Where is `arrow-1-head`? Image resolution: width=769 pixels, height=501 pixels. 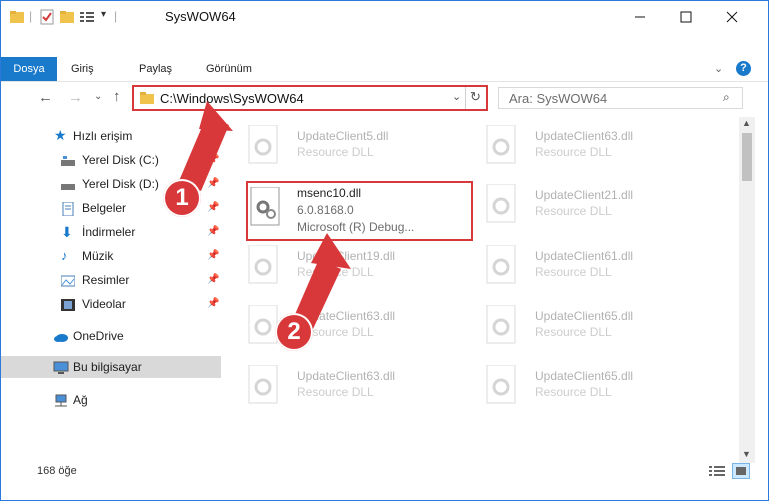 arrow-1-head is located at coordinates (216, 116).